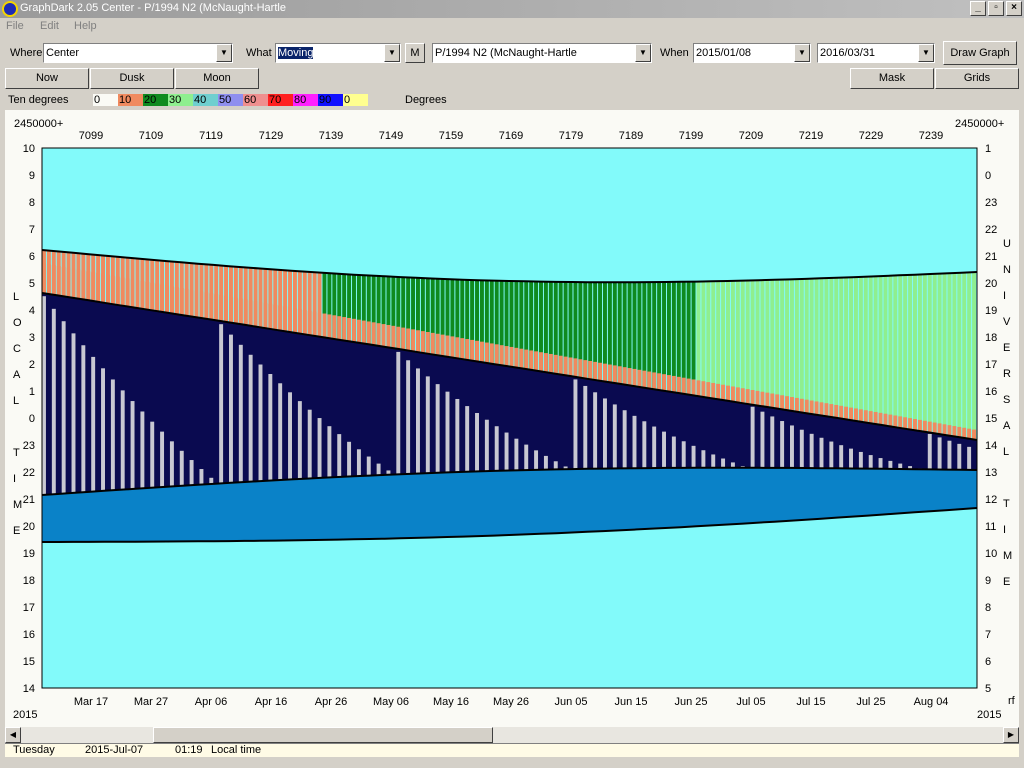  What do you see at coordinates (47, 78) in the screenshot?
I see `now-button: Now` at bounding box center [47, 78].